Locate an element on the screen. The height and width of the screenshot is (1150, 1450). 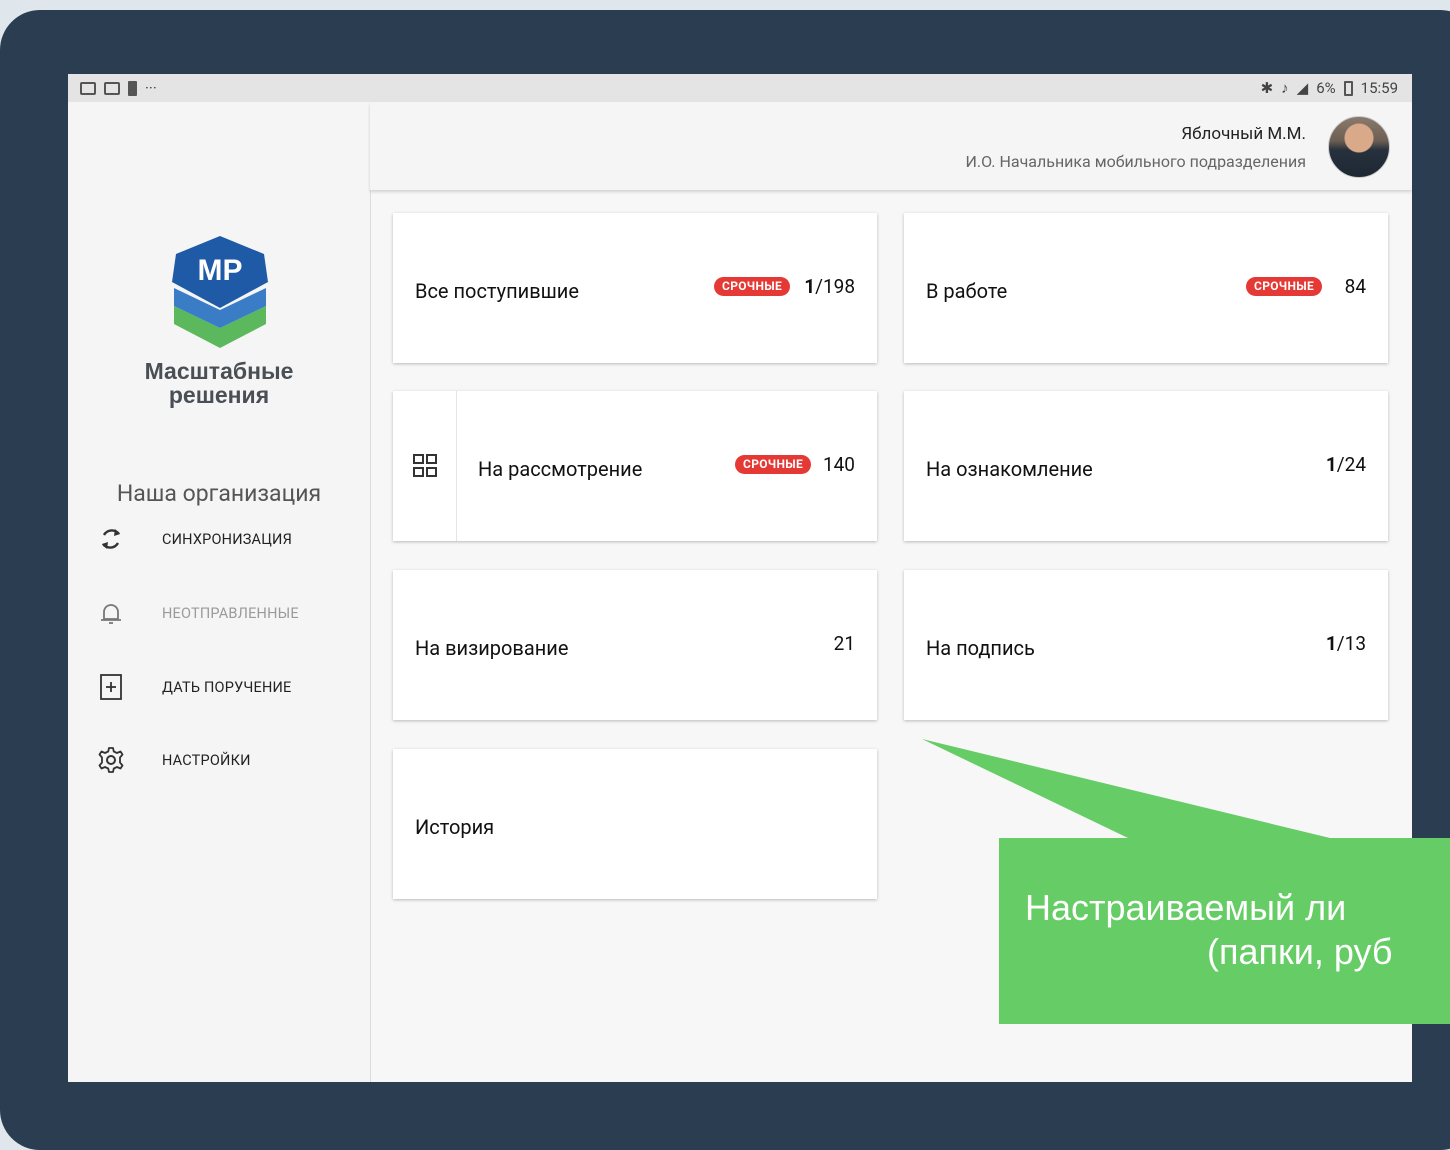
card-count-total: 140 is located at coordinates (838, 464).